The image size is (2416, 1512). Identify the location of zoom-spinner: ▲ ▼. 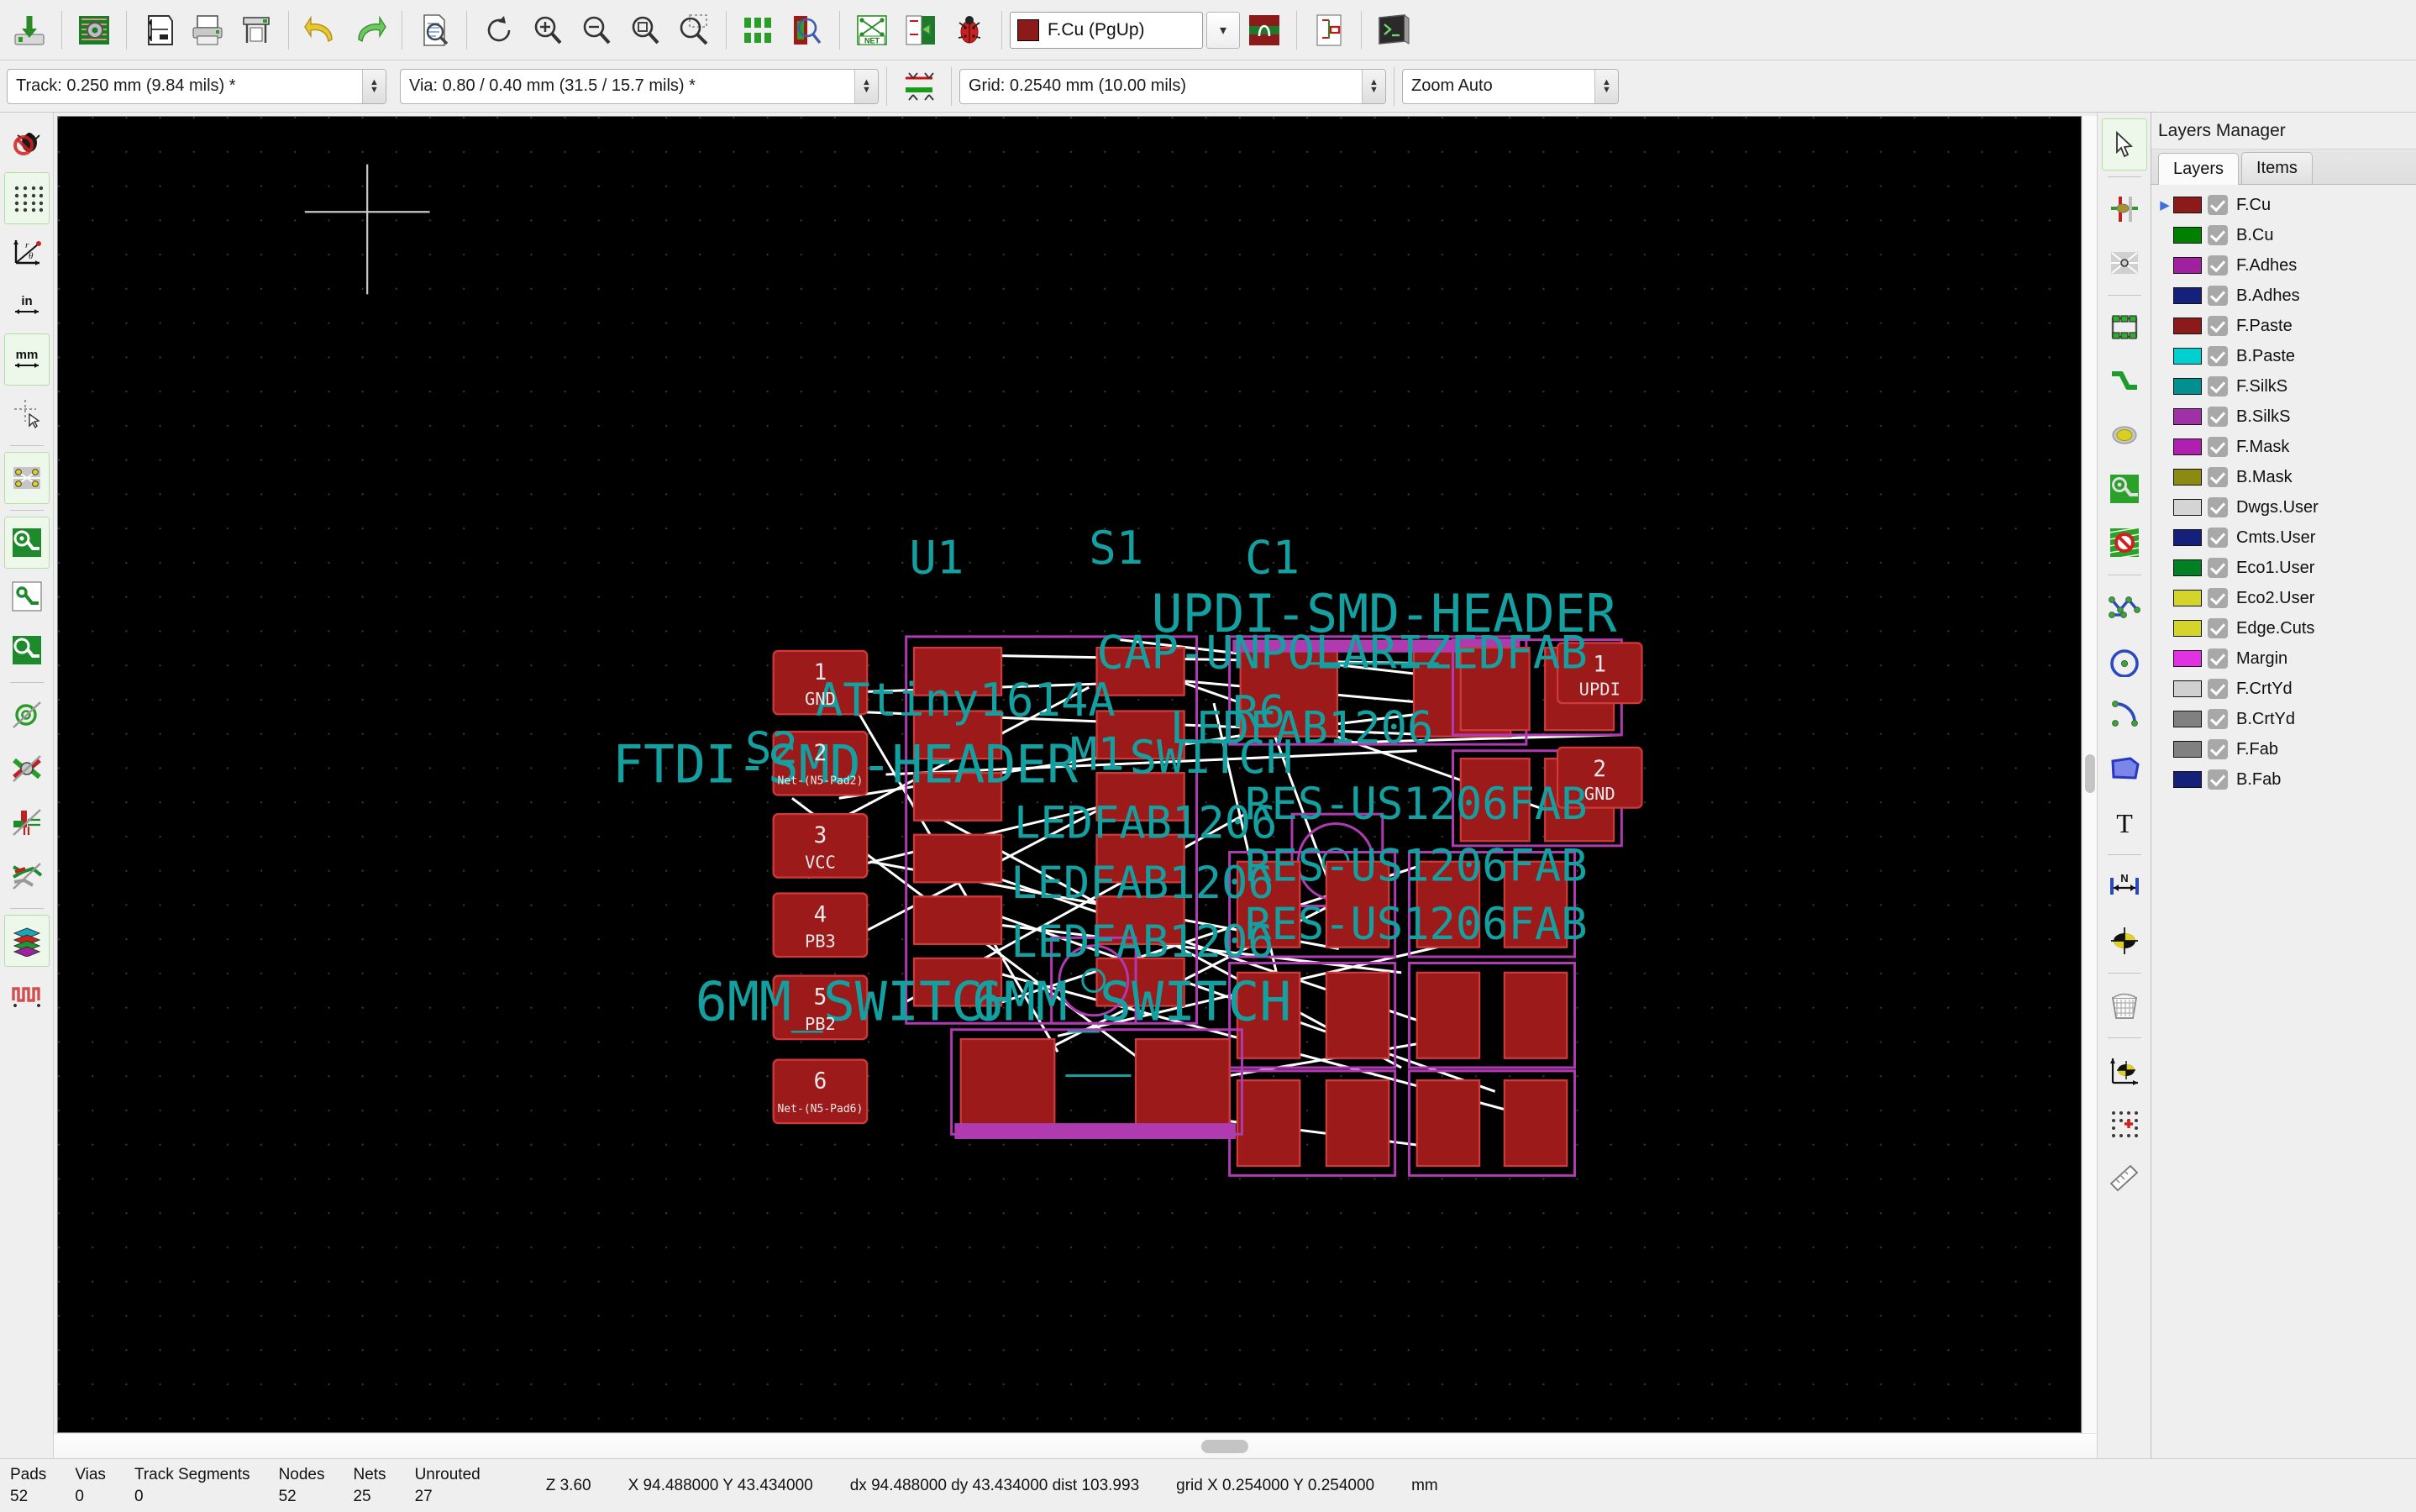
(1606, 86).